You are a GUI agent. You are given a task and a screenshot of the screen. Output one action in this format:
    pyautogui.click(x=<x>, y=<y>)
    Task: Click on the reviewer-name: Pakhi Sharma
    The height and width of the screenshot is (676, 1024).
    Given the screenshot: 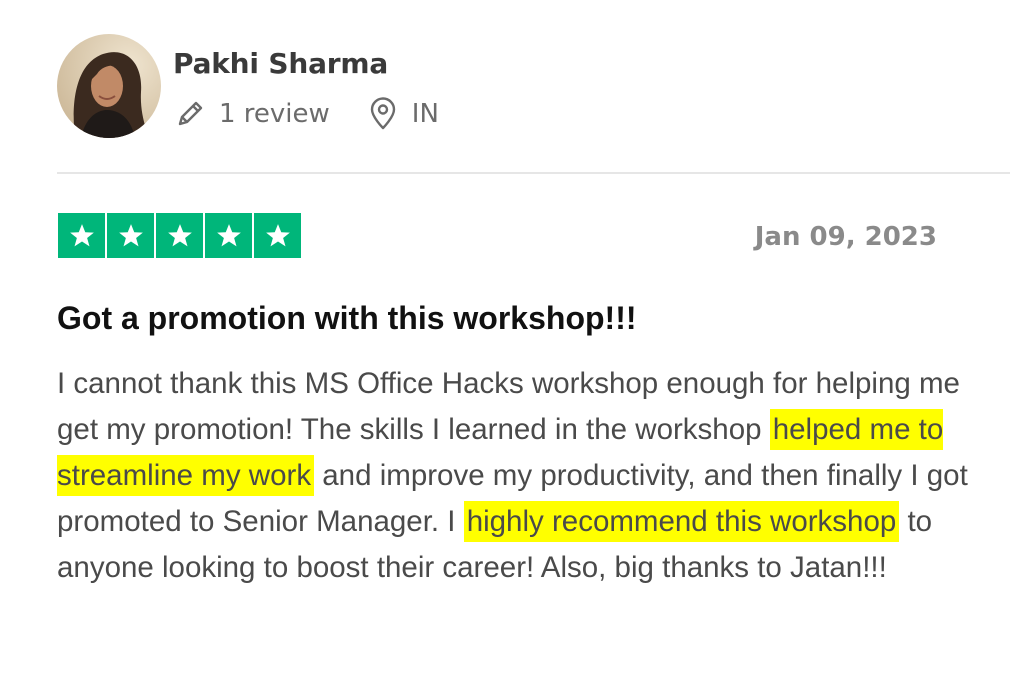 What is the action you would take?
    pyautogui.click(x=280, y=63)
    